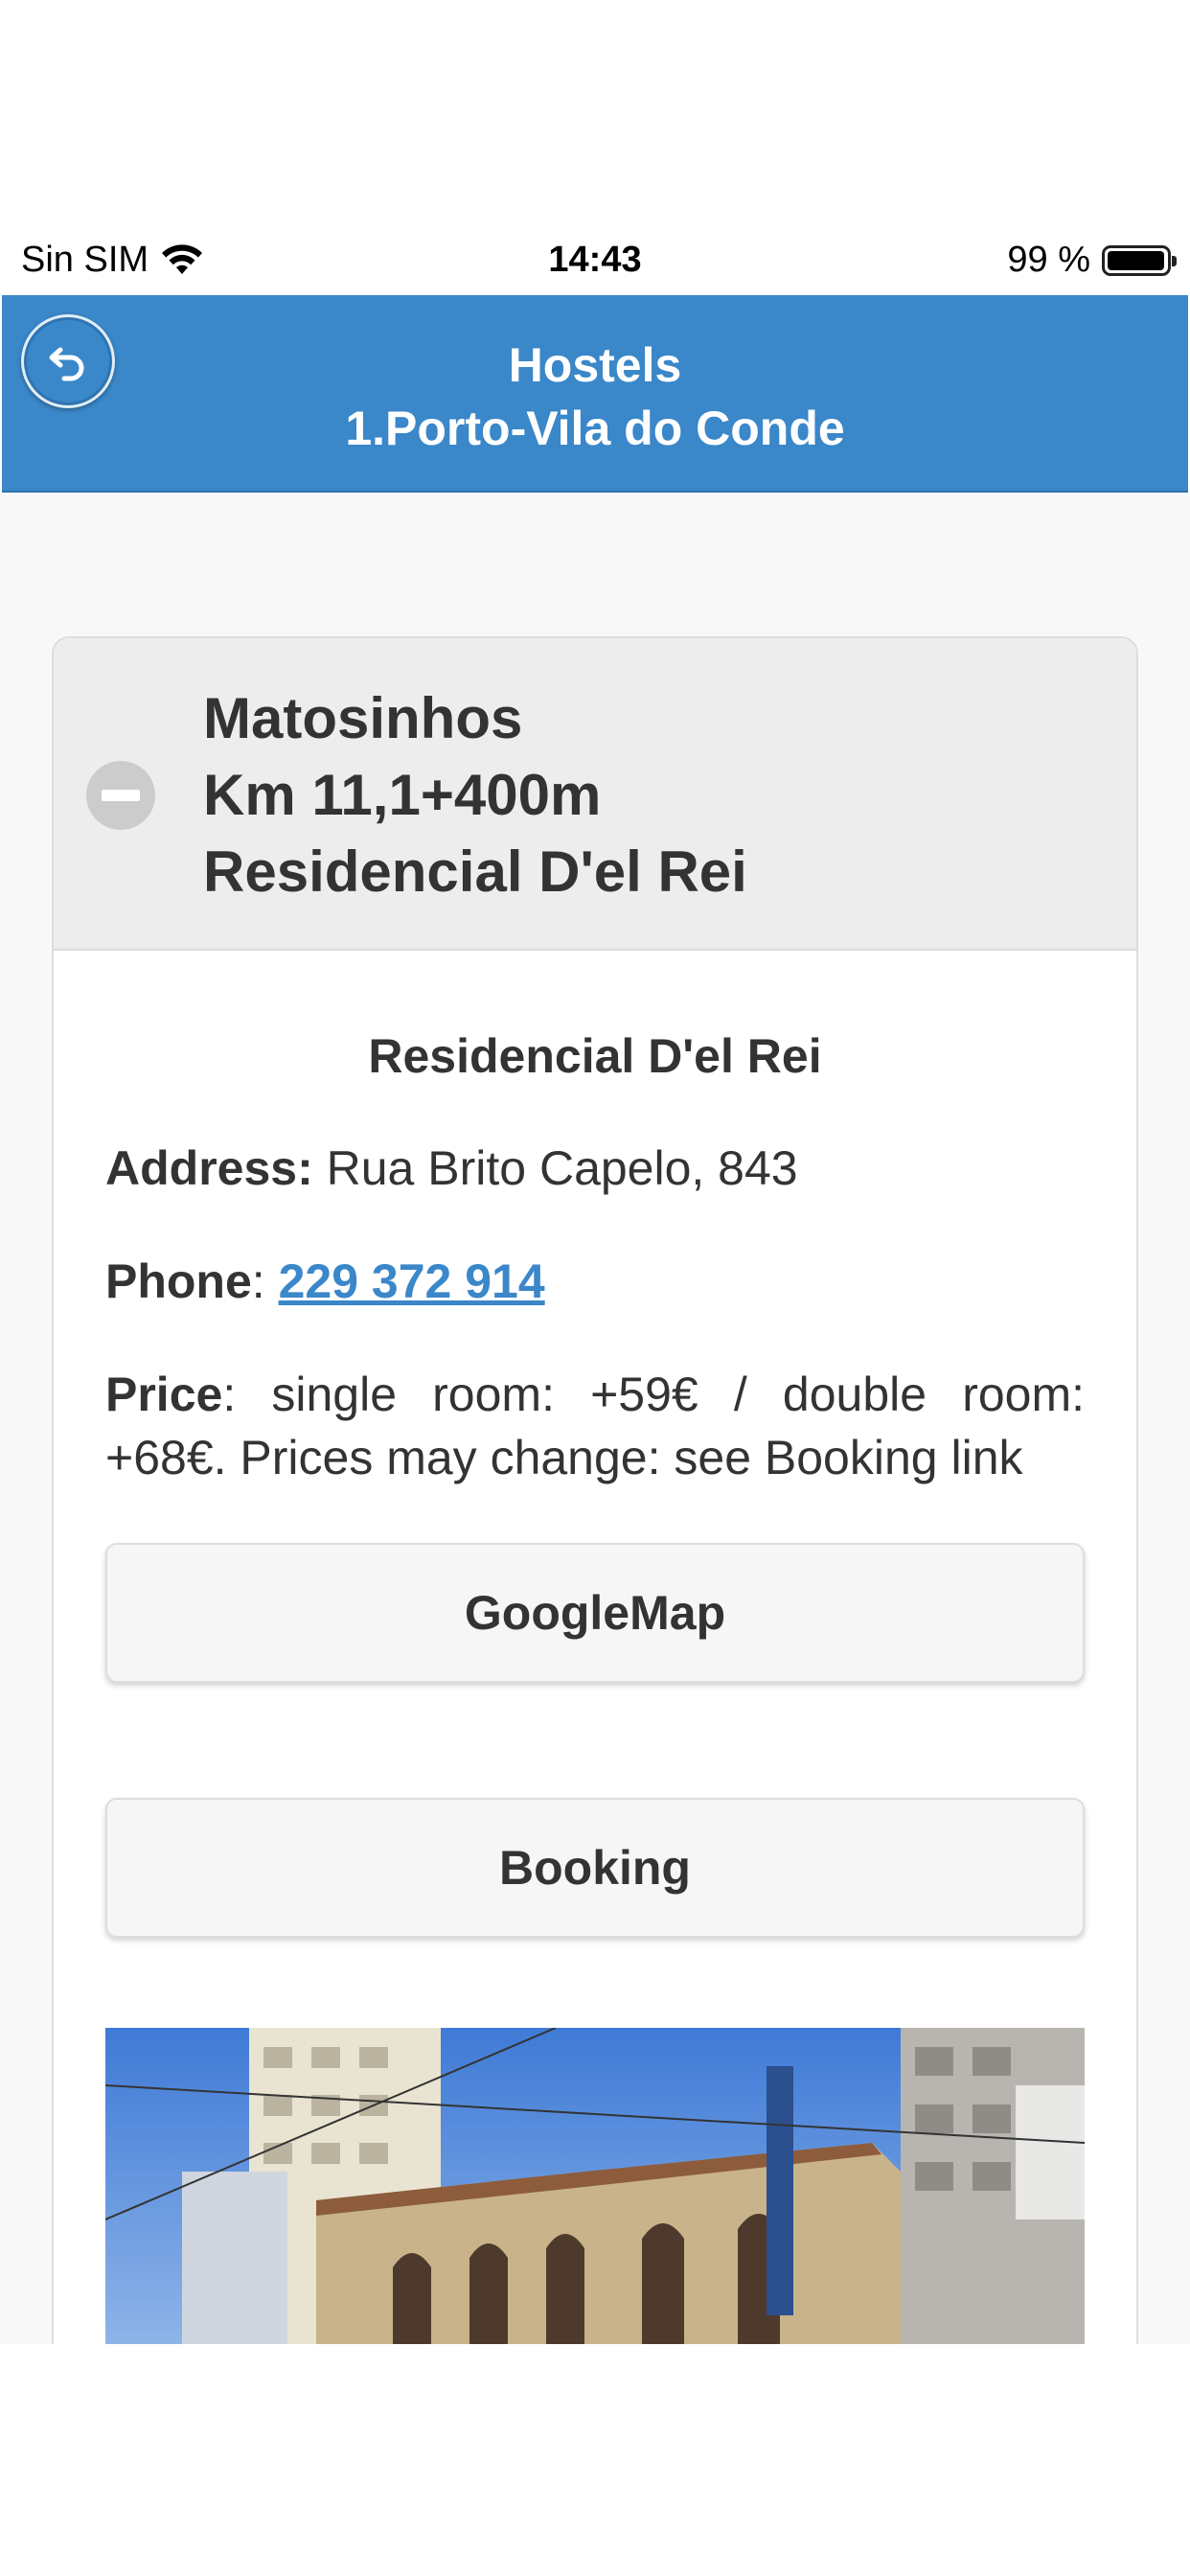 Image resolution: width=1190 pixels, height=2576 pixels. Describe the element at coordinates (412, 1281) in the screenshot. I see `phone-link: 229 372 914` at that location.